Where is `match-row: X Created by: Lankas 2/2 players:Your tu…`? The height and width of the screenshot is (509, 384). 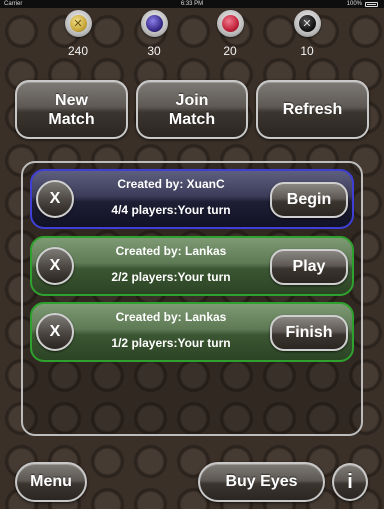 match-row: X Created by: Lankas 2/2 players:Your tu… is located at coordinates (192, 266).